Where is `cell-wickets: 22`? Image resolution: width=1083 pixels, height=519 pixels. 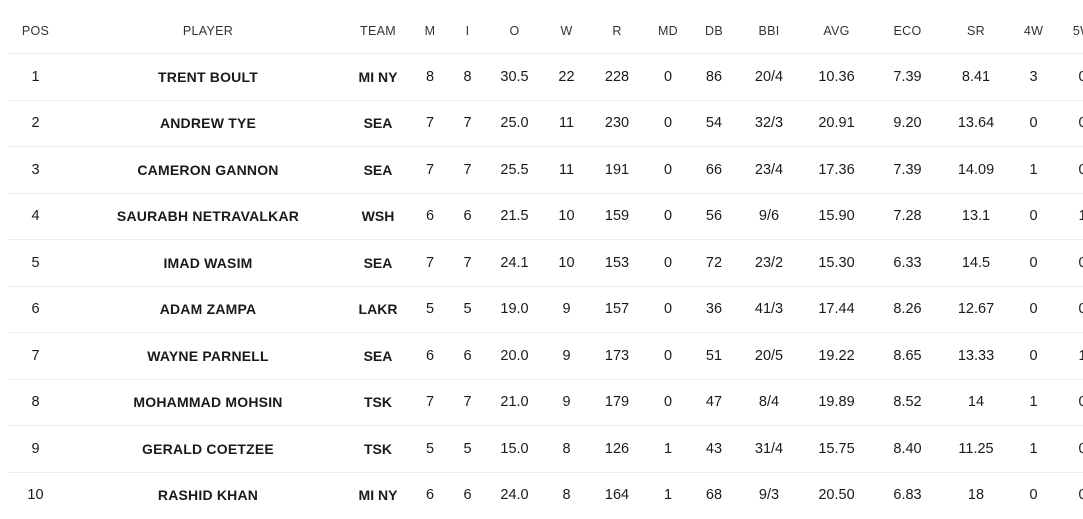 cell-wickets: 22 is located at coordinates (566, 77).